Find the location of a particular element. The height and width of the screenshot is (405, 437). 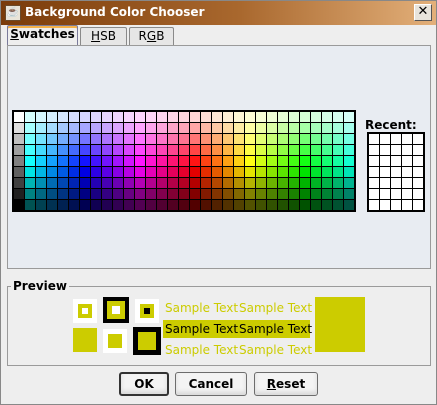

ok-button: OK is located at coordinates (144, 384).